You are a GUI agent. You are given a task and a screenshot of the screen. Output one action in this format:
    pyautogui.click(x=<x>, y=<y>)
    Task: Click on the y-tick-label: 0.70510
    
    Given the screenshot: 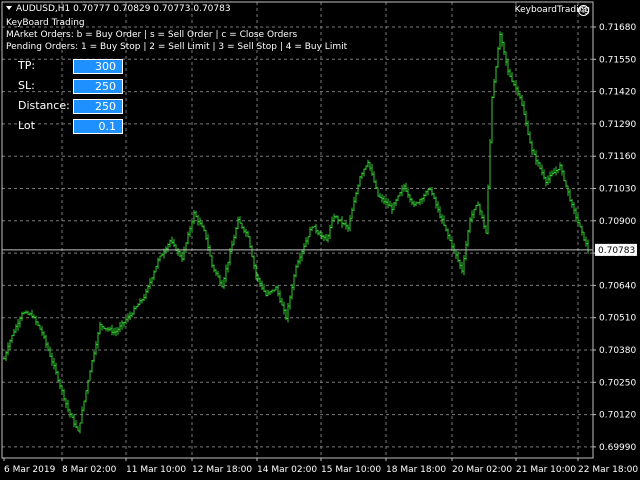 What is the action you would take?
    pyautogui.click(x=617, y=319)
    